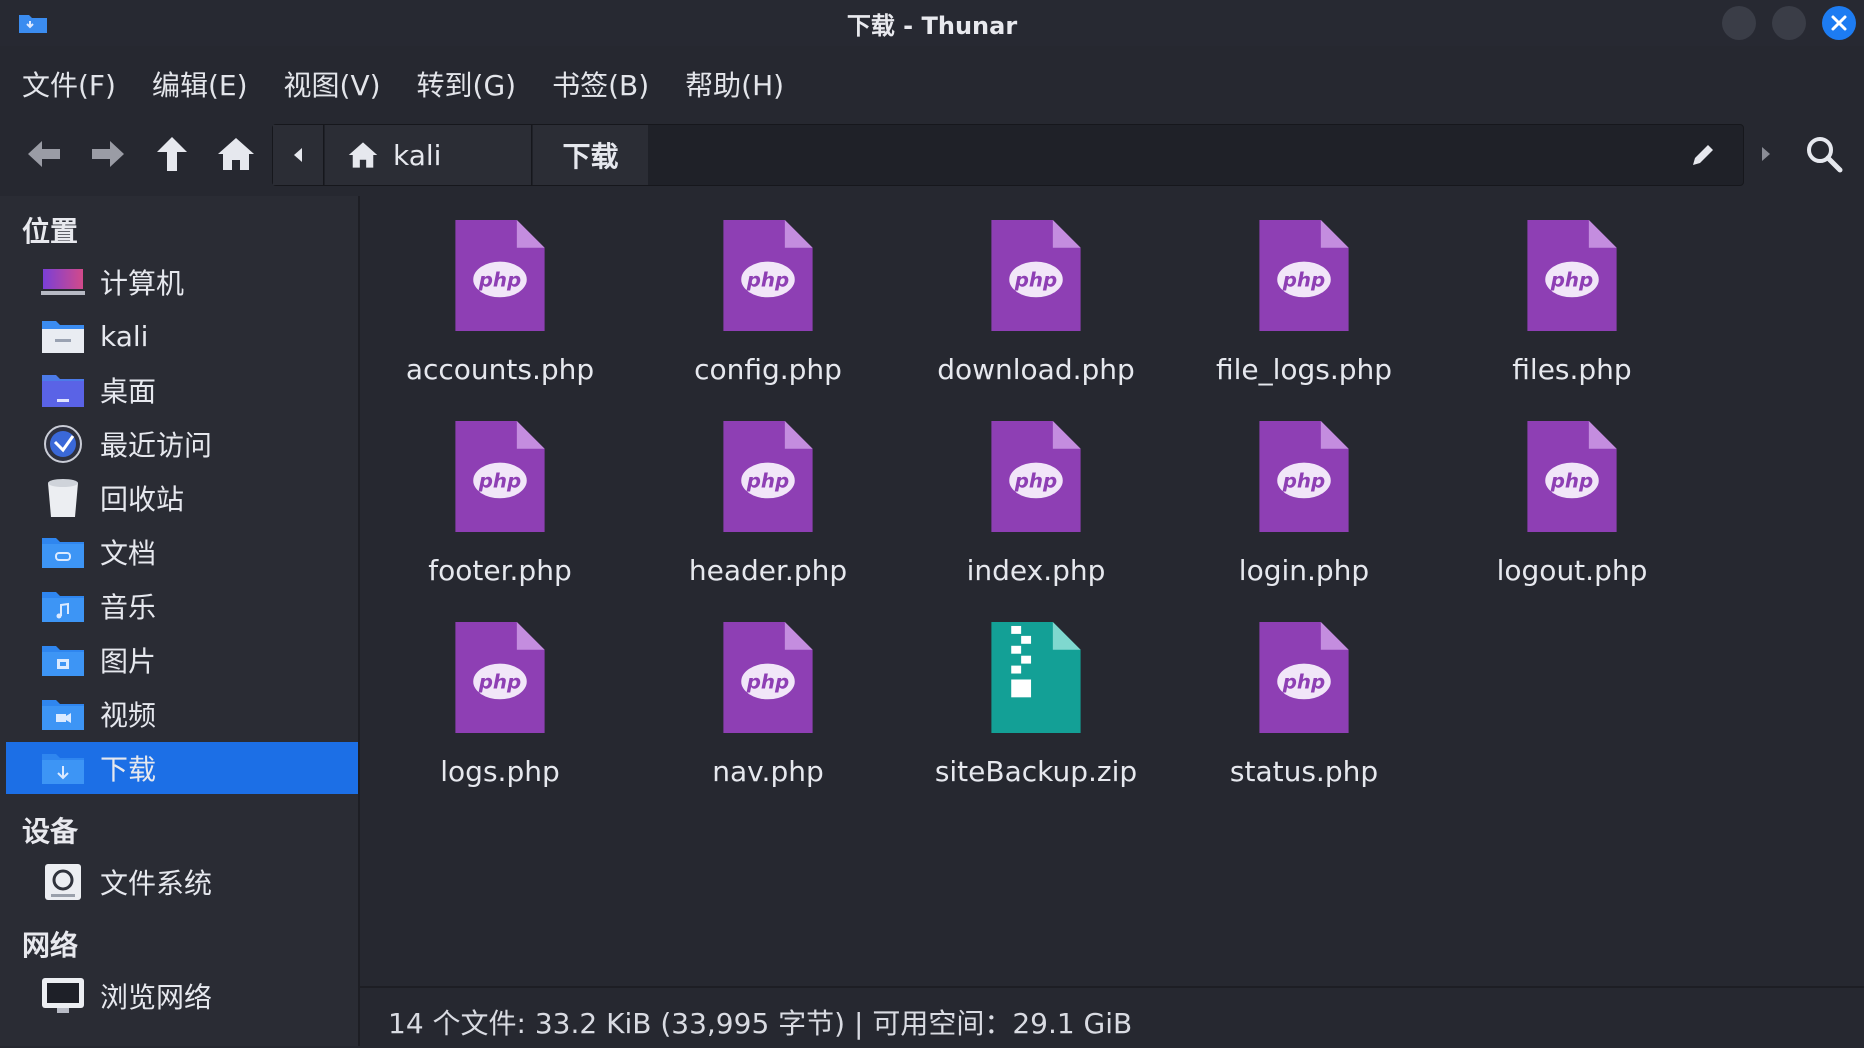 This screenshot has height=1048, width=1864. Describe the element at coordinates (63, 606) in the screenshot. I see `music-folder-icon` at that location.